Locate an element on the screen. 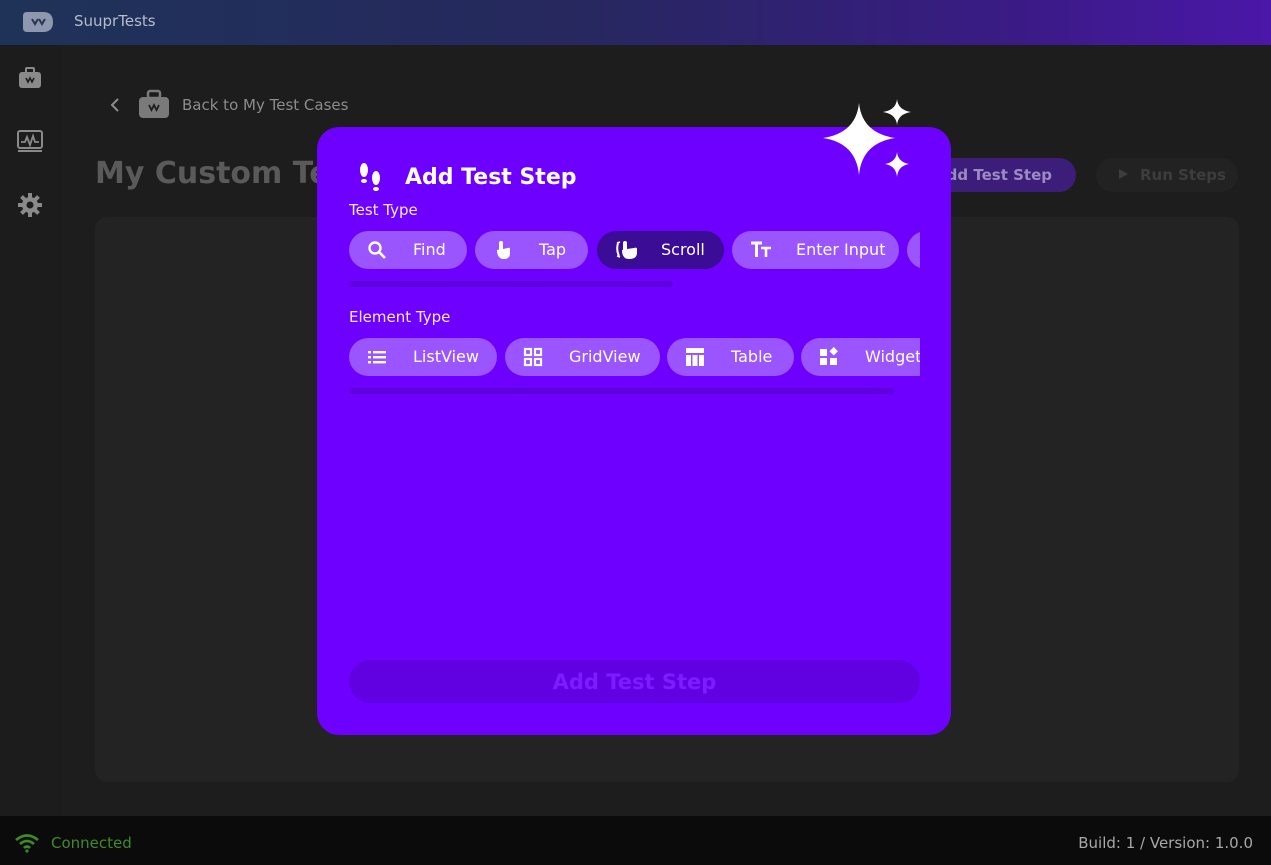 Image resolution: width=1271 pixels, height=865 pixels. dialog-title: Add Test Step is located at coordinates (491, 177).